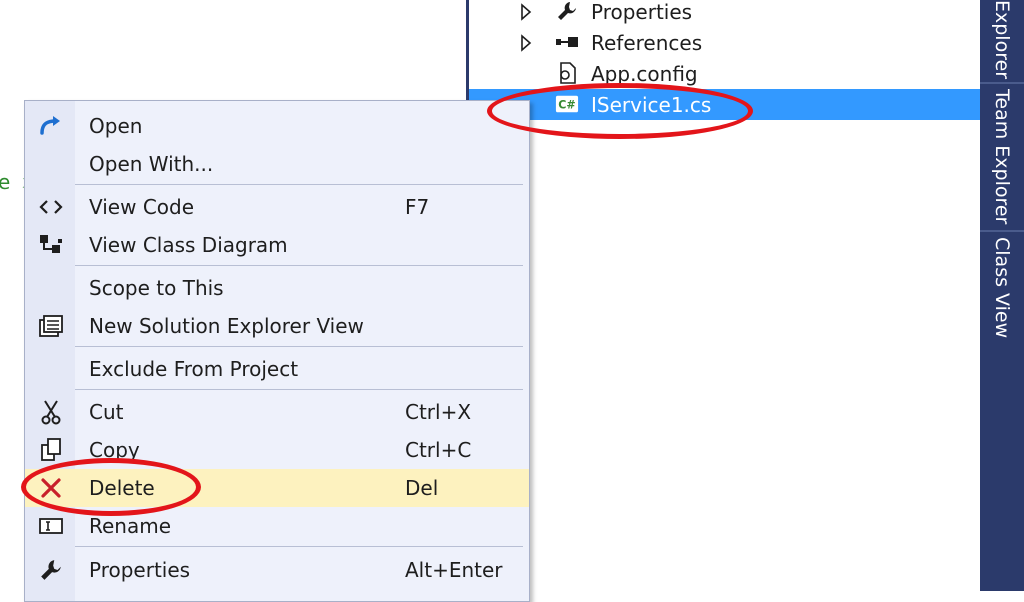 This screenshot has width=1024, height=602. What do you see at coordinates (116, 126) in the screenshot?
I see `menu-item-label: Open` at bounding box center [116, 126].